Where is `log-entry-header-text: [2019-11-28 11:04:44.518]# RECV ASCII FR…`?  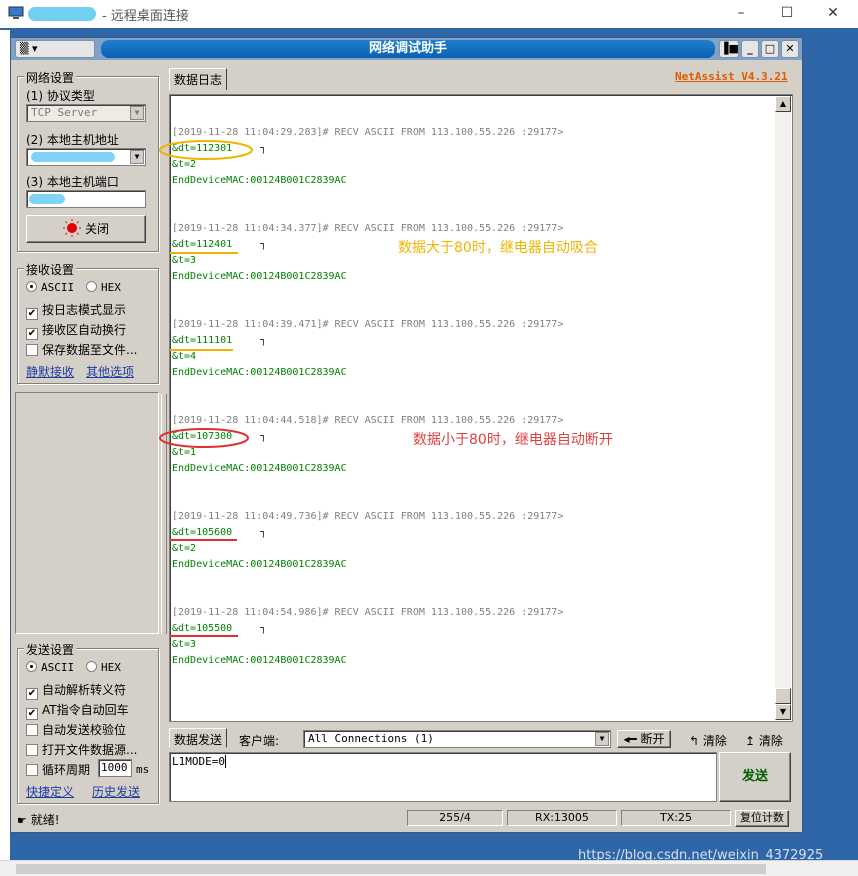
log-entry-header-text: [2019-11-28 11:04:44.518]# RECV ASCII FR… is located at coordinates (368, 420).